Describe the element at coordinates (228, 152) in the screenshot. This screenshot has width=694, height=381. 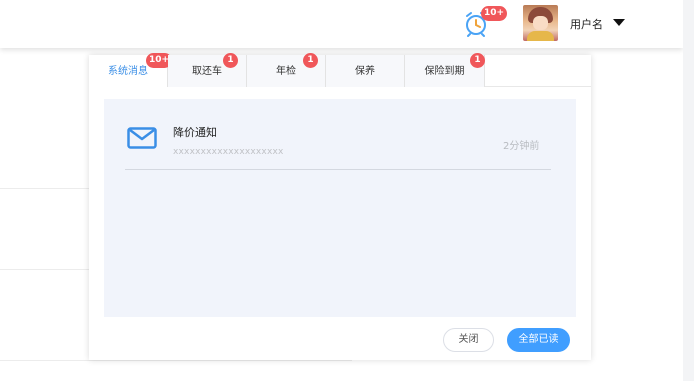
I see `notification-subtitle: xxxxxxxxxxxxxxxxxxxx` at that location.